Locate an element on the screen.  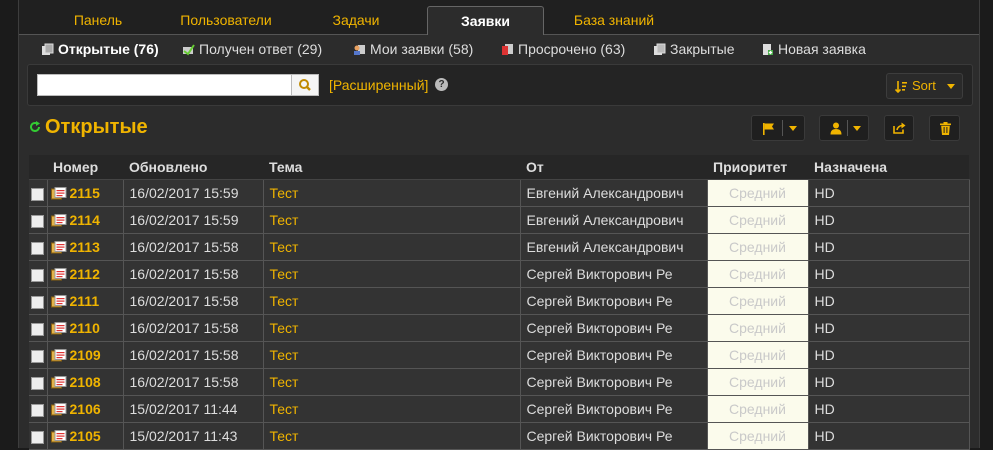
ticket-number-cell: 2114 is located at coordinates (85, 220).